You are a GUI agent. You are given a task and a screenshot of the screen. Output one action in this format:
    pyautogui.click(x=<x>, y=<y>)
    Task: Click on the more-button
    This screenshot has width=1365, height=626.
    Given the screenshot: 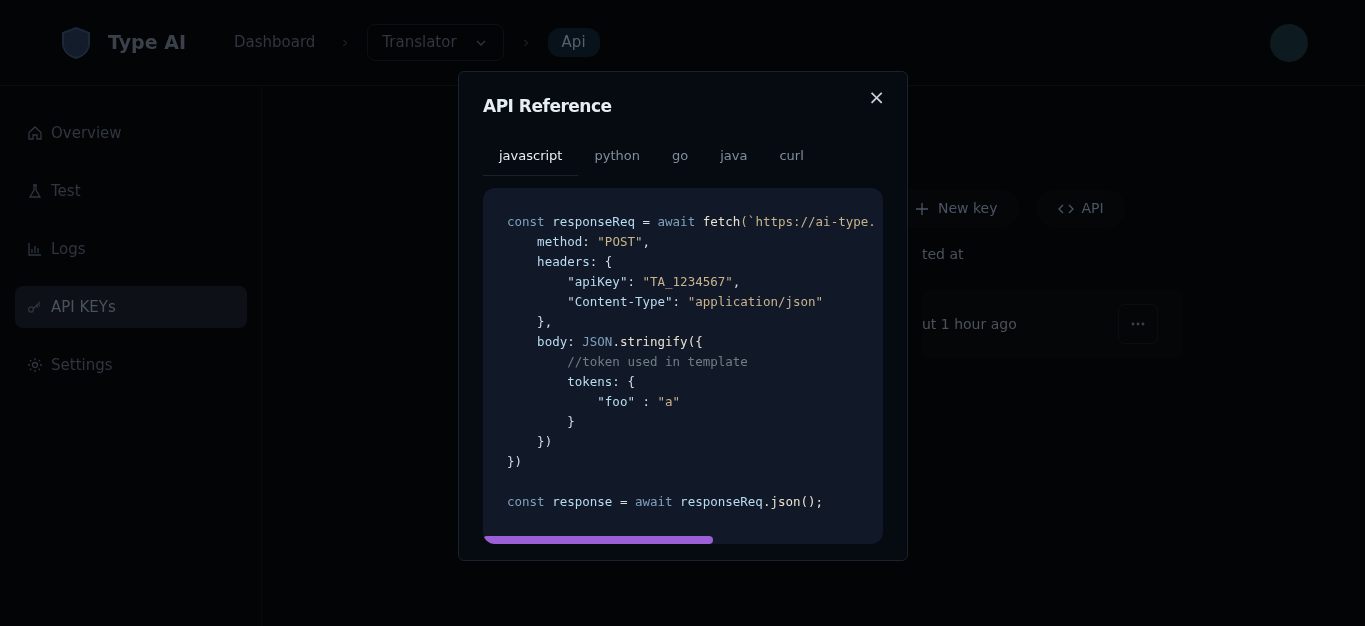 What is the action you would take?
    pyautogui.click(x=1138, y=324)
    